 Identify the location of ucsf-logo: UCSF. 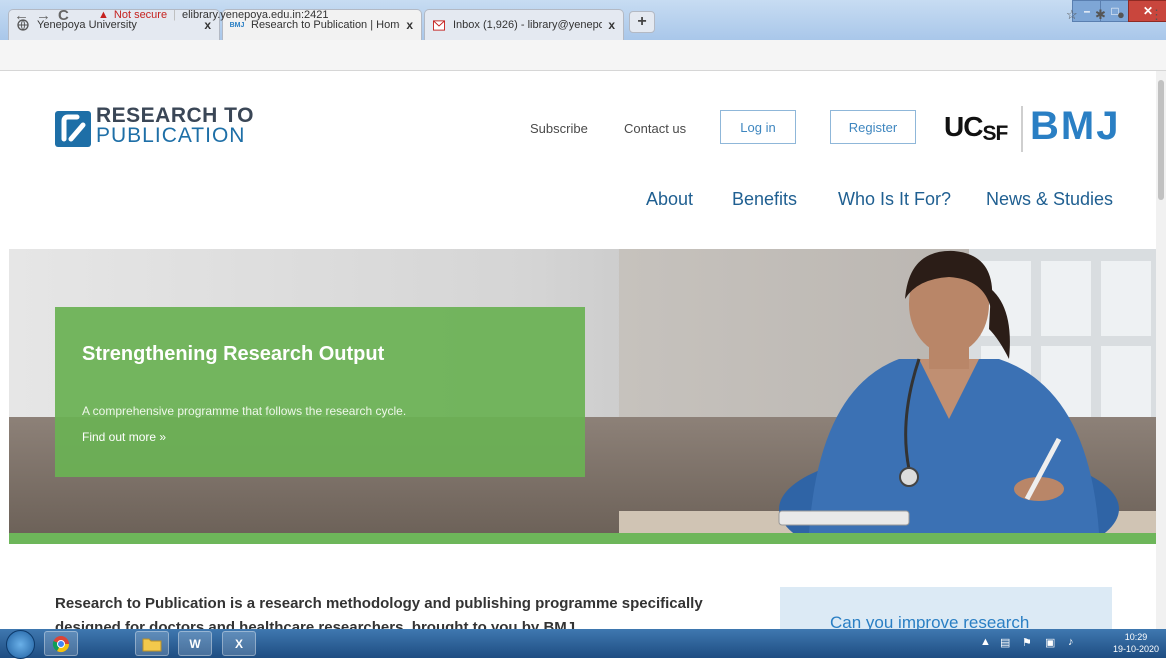
(976, 128).